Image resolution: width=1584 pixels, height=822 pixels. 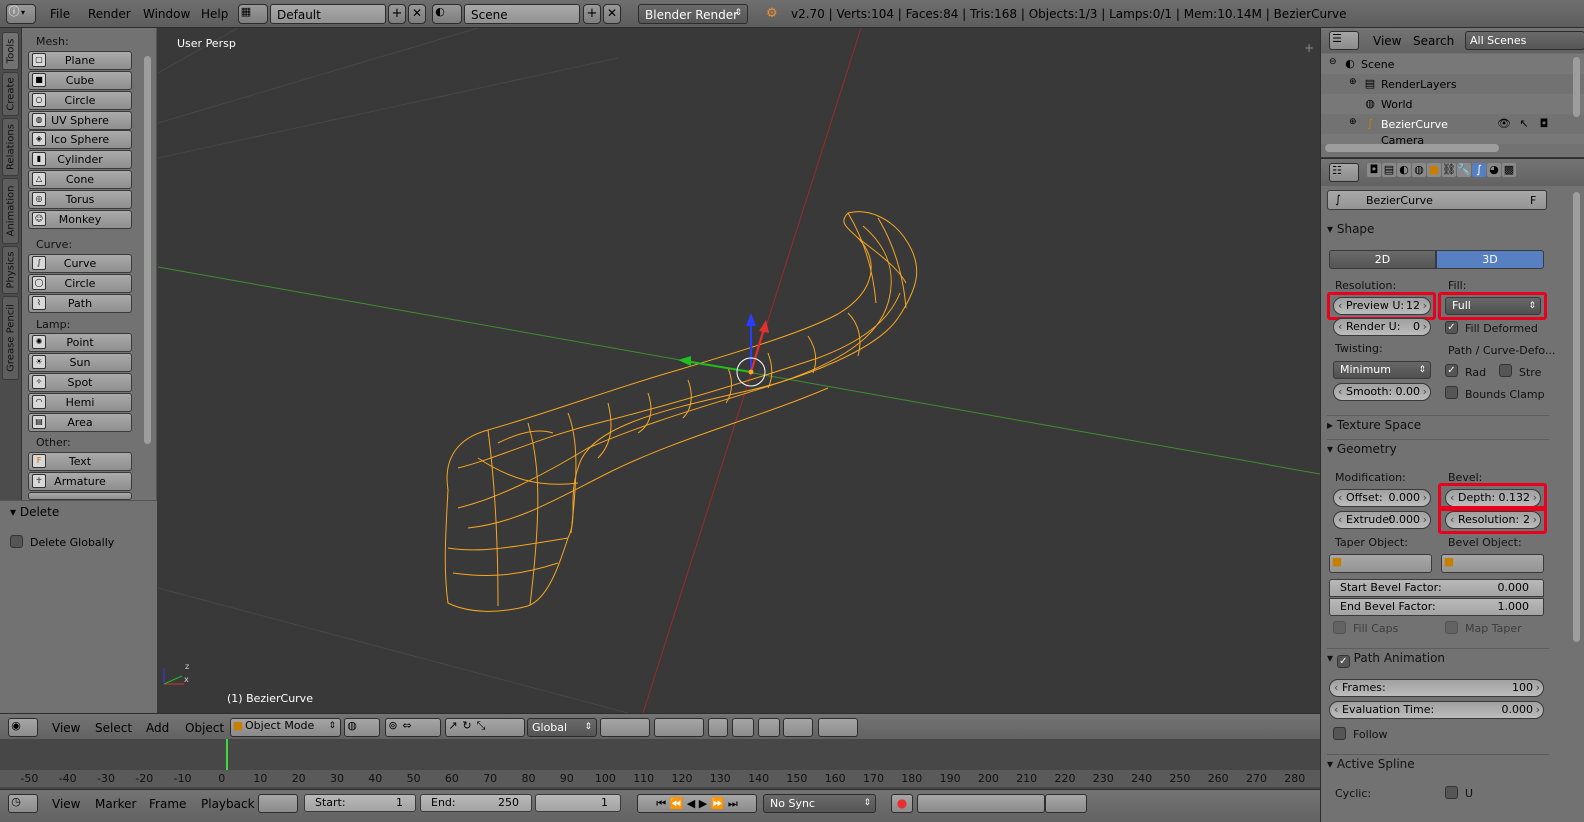 What do you see at coordinates (1344, 172) in the screenshot?
I see `properties-editor-type: ☷` at bounding box center [1344, 172].